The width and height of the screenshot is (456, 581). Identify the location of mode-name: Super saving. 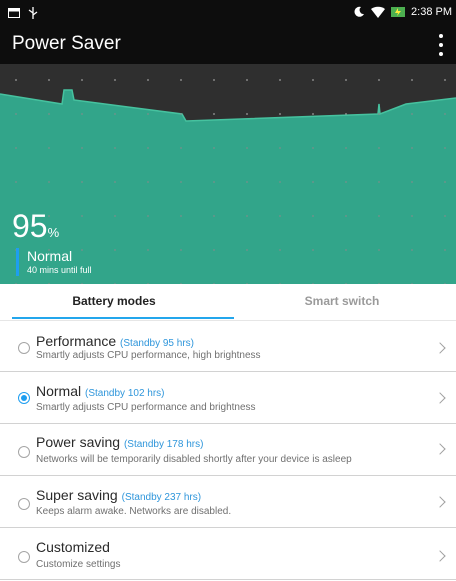
(77, 495).